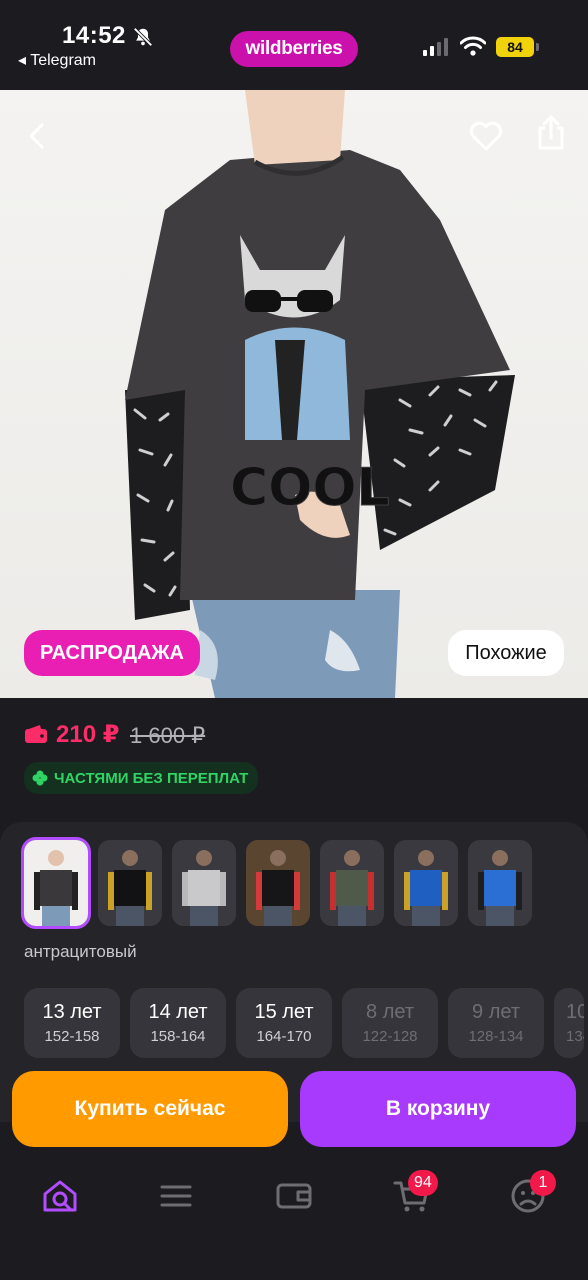  Describe the element at coordinates (506, 653) in the screenshot. I see `similar-button: Похожие` at that location.